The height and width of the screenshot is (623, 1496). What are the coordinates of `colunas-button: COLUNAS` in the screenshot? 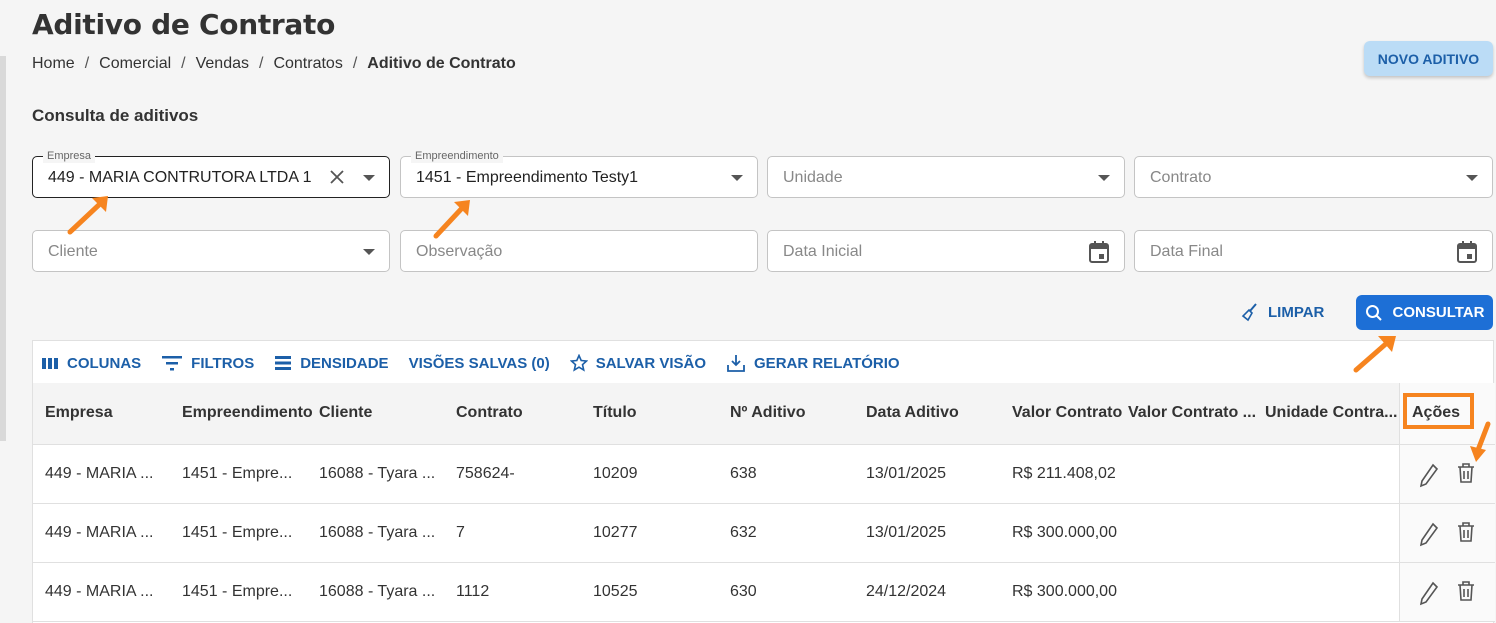 It's located at (91, 363).